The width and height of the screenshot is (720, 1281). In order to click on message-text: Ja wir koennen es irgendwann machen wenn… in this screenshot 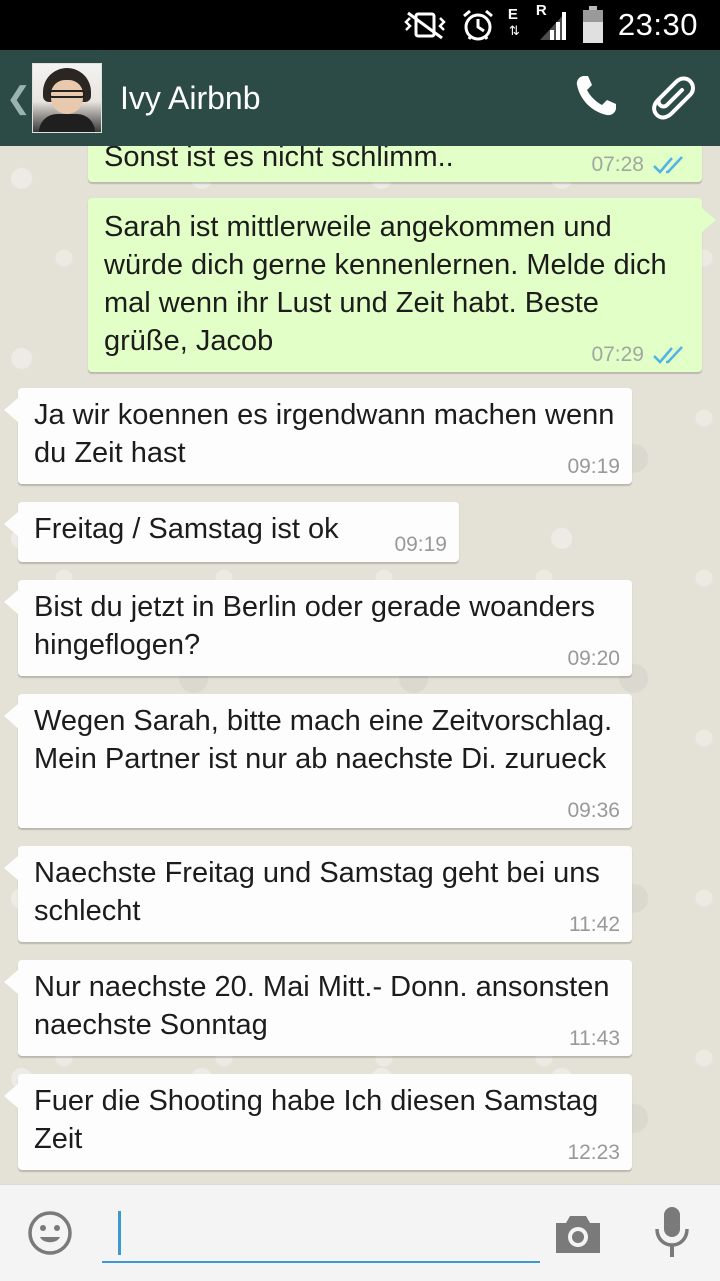, I will do `click(324, 434)`.